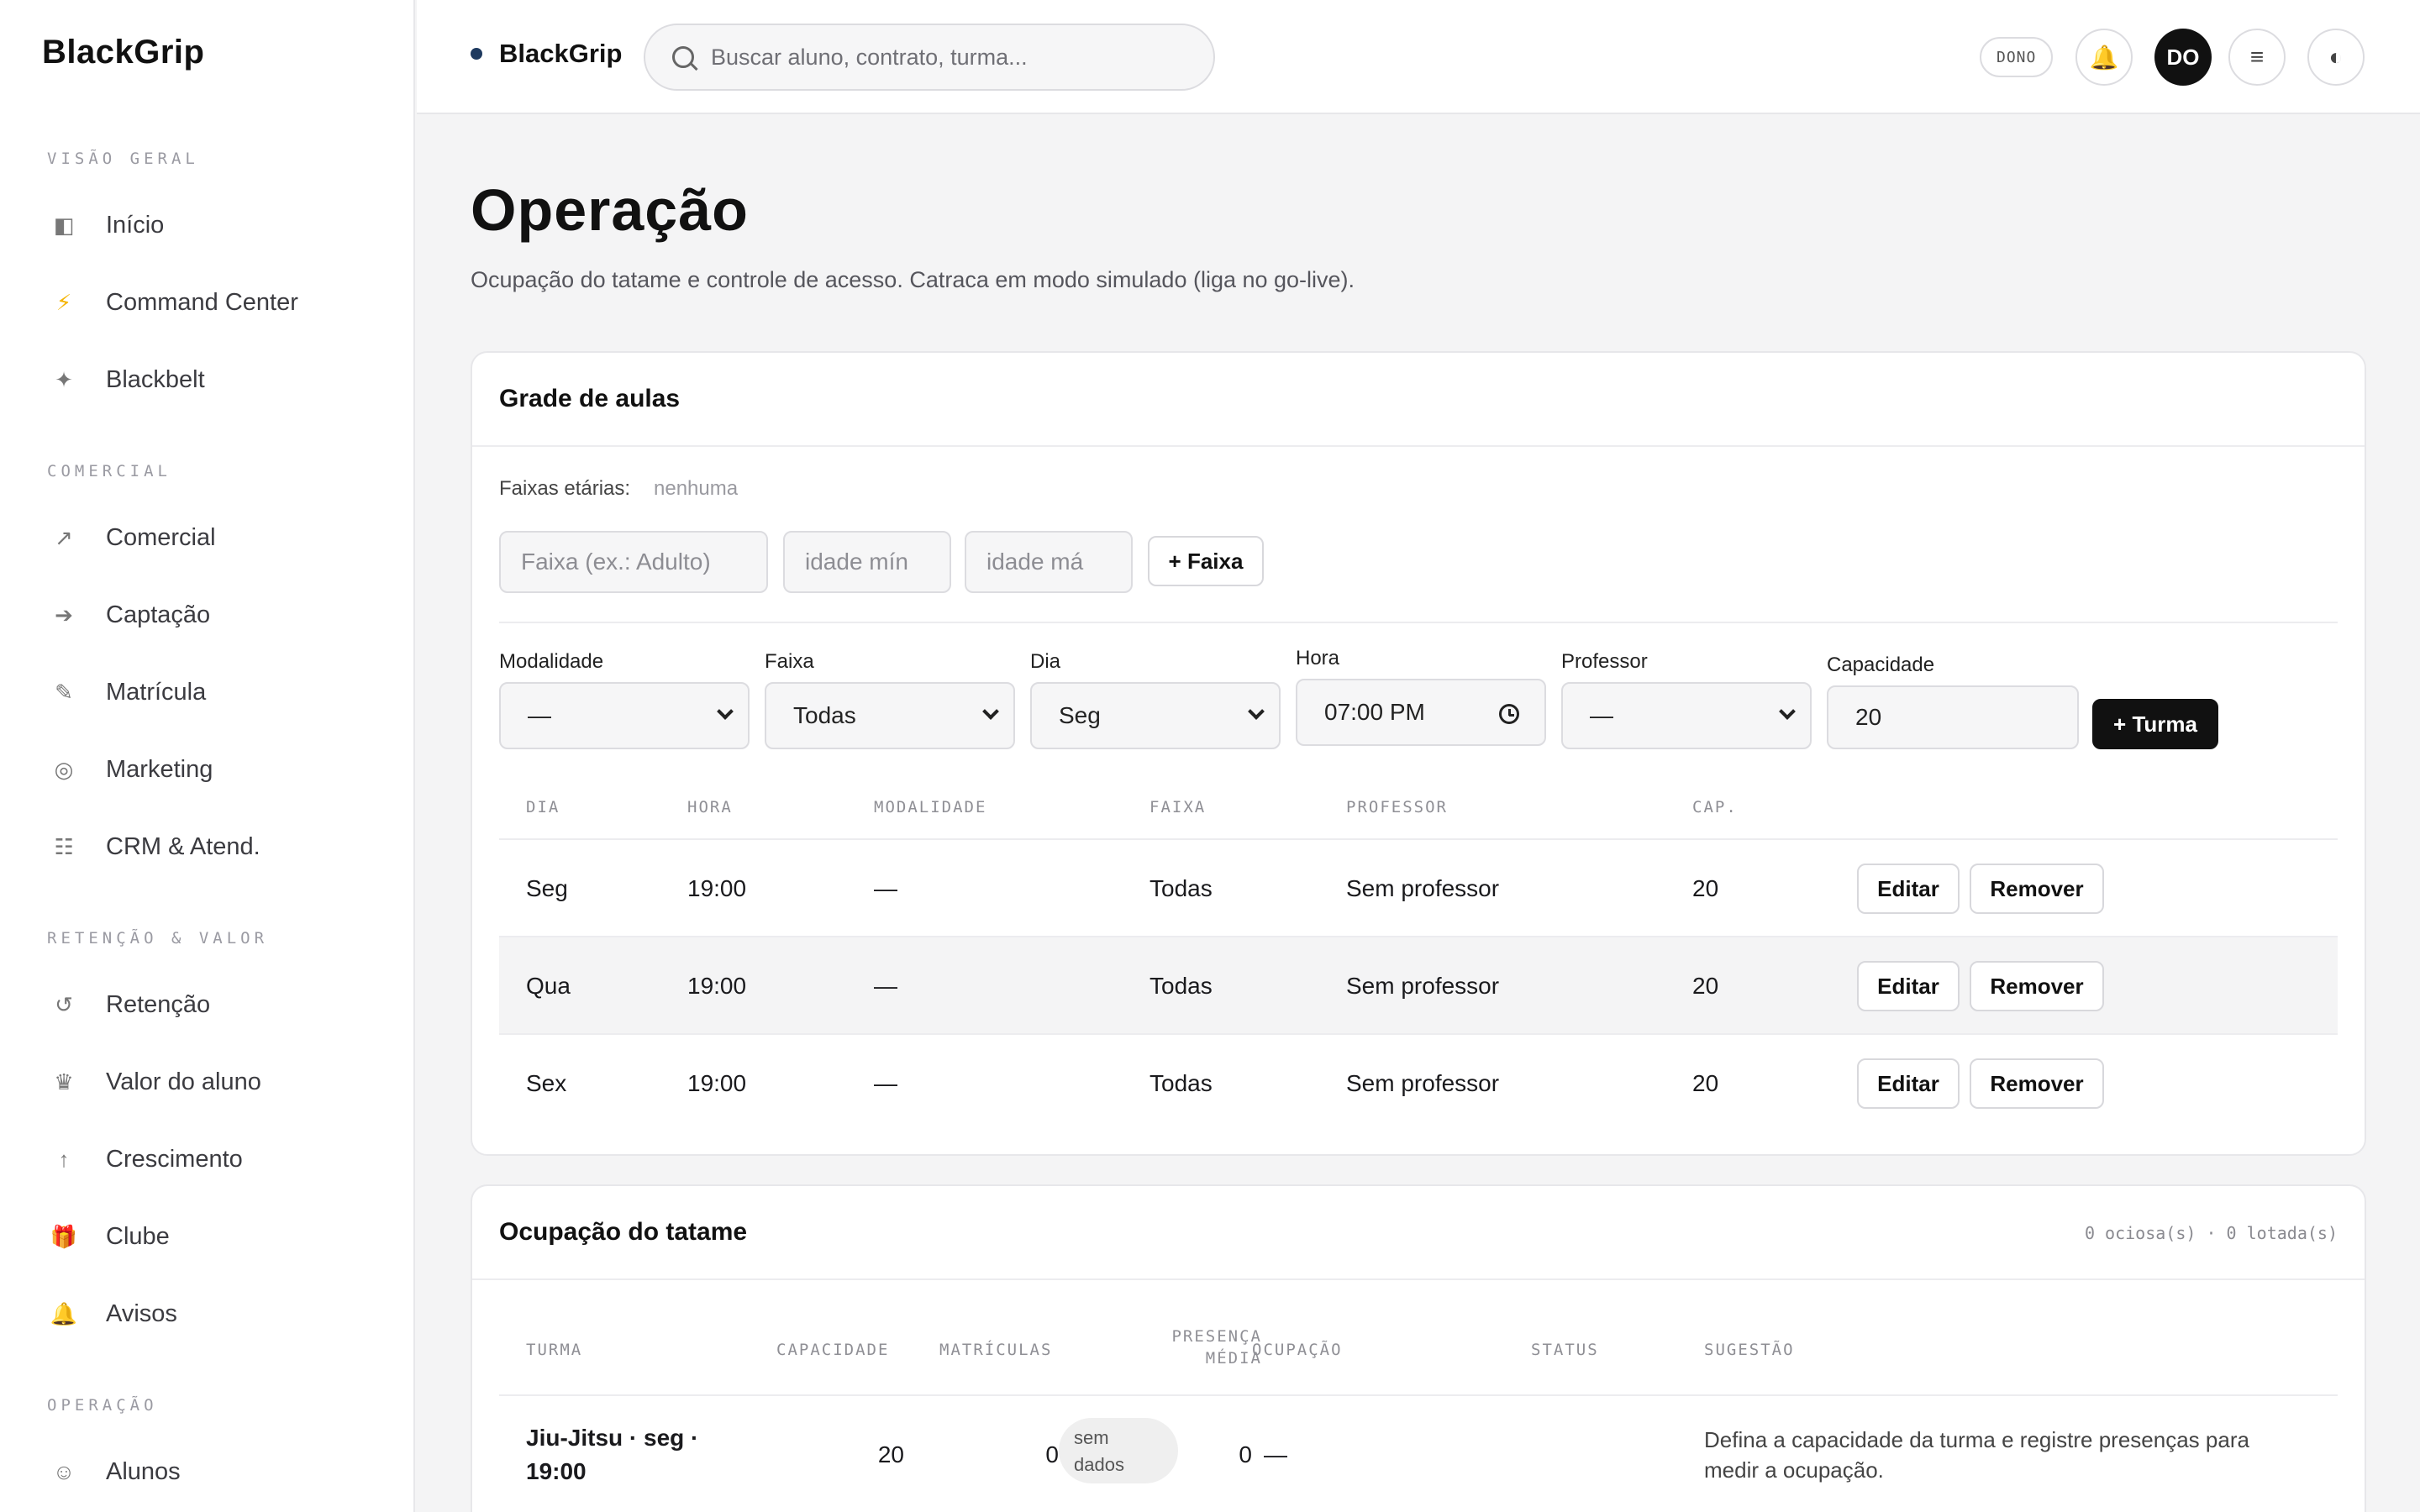 The width and height of the screenshot is (2420, 1512). I want to click on sidebar-item-valor-do-aluno: ♛ Valor do aluno, so click(224, 1082).